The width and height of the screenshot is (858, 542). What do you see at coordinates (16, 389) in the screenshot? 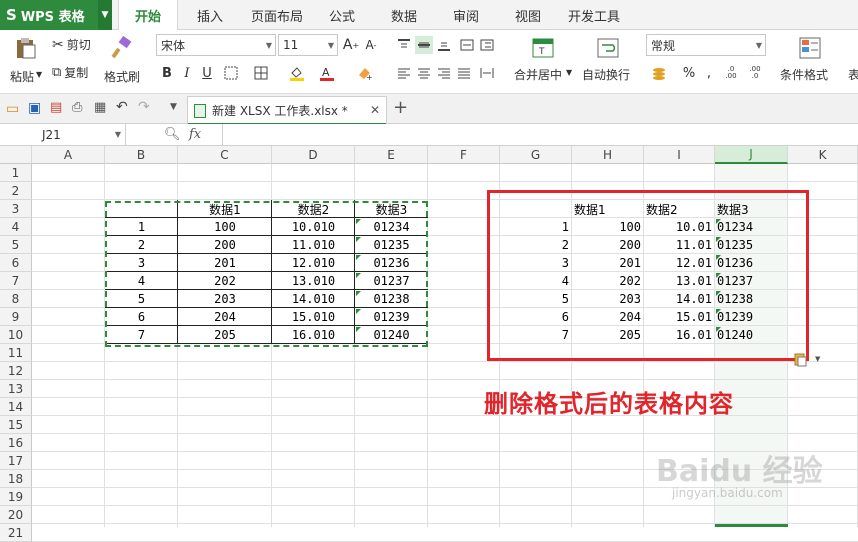
I see `row-header-13: 13` at bounding box center [16, 389].